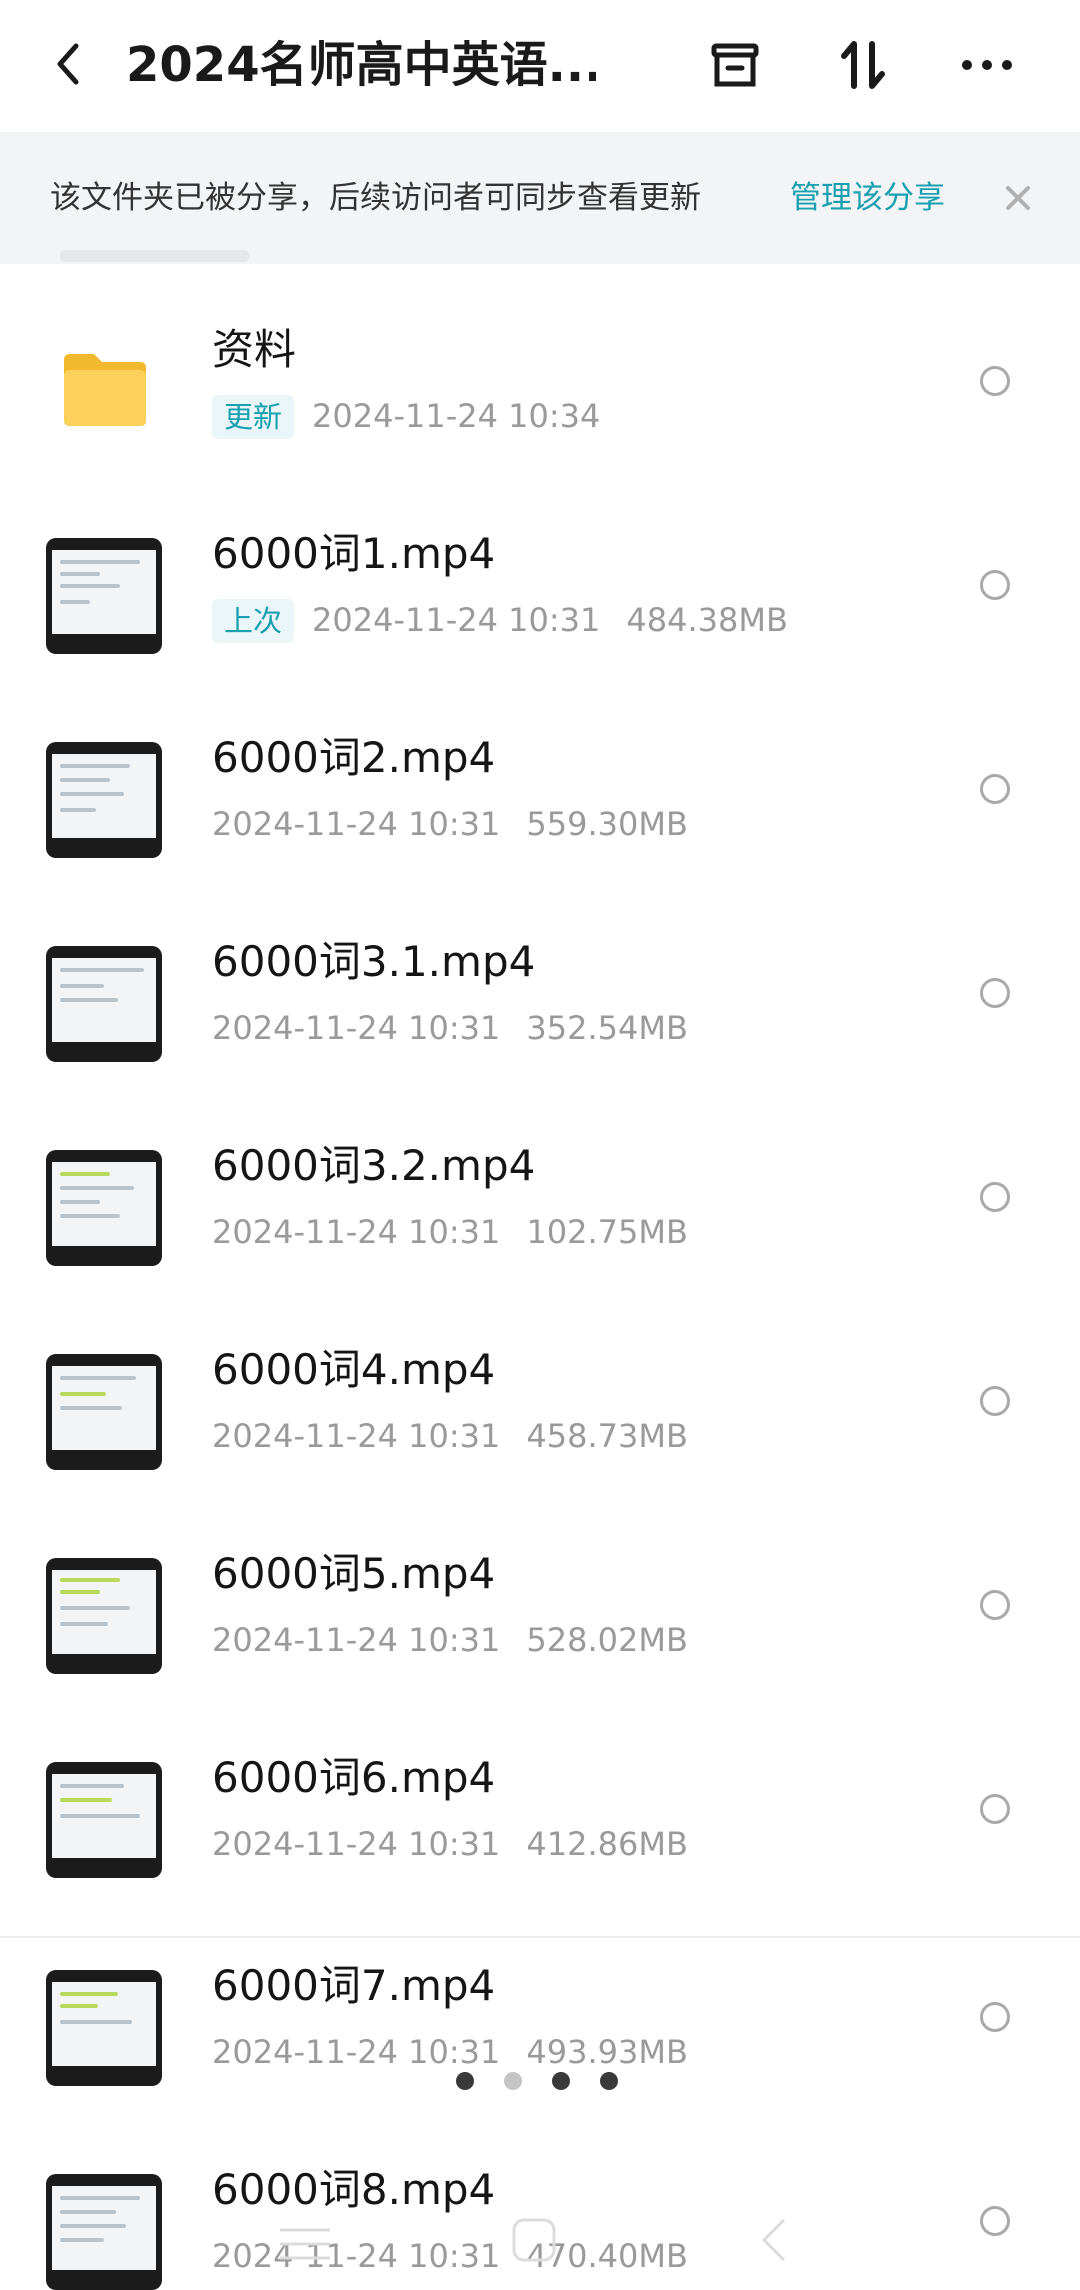 The width and height of the screenshot is (1080, 2290). What do you see at coordinates (540, 990) in the screenshot?
I see `list-item: 6000词3.1.mp4 2024-11-24 10:31 352.54MB` at bounding box center [540, 990].